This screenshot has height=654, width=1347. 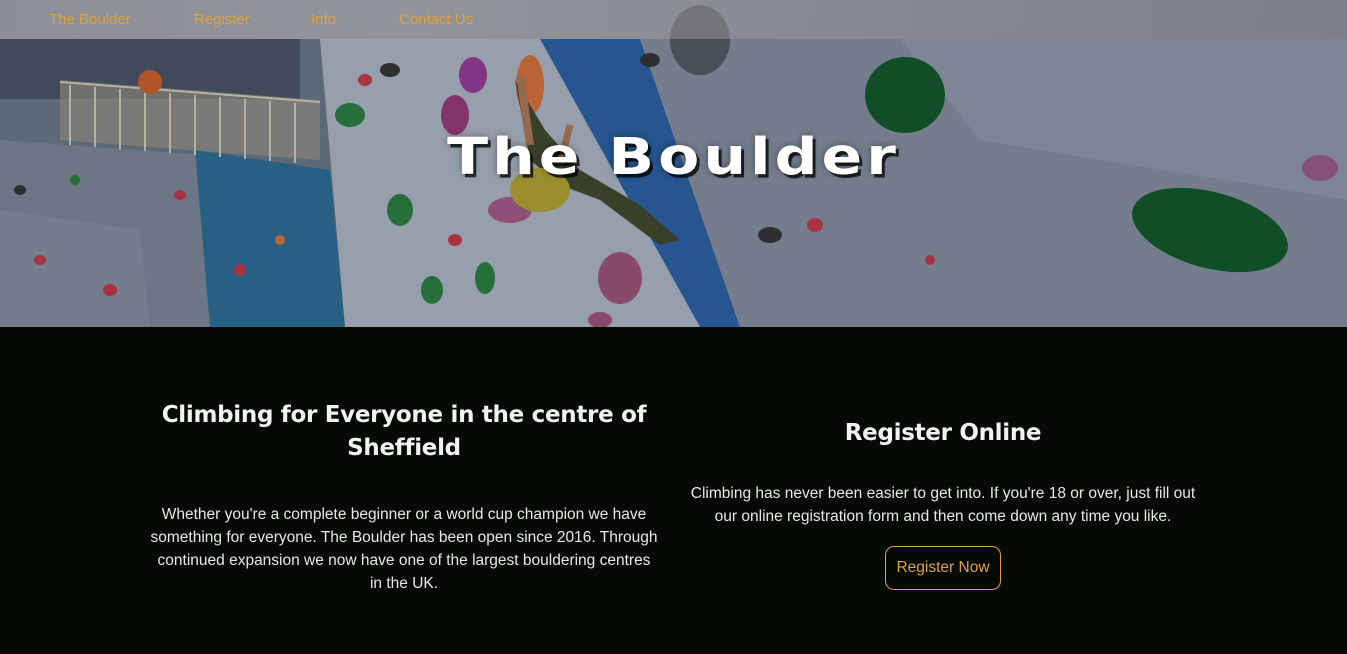 What do you see at coordinates (673, 157) in the screenshot?
I see `hero-title: The Boulder` at bounding box center [673, 157].